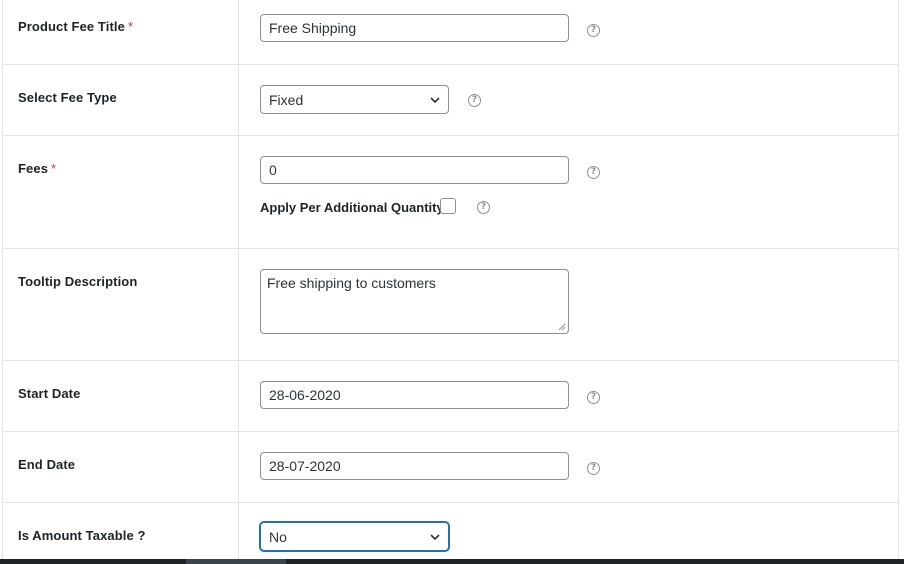  What do you see at coordinates (414, 301) in the screenshot?
I see `tooltip-description-textarea: Free shipping to customers` at bounding box center [414, 301].